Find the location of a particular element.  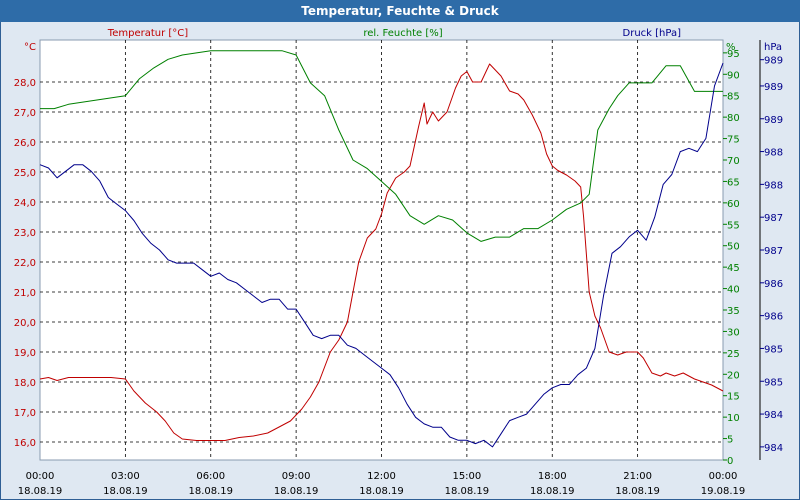

pressure-axis-label: Druck [hPa] is located at coordinates (652, 33).